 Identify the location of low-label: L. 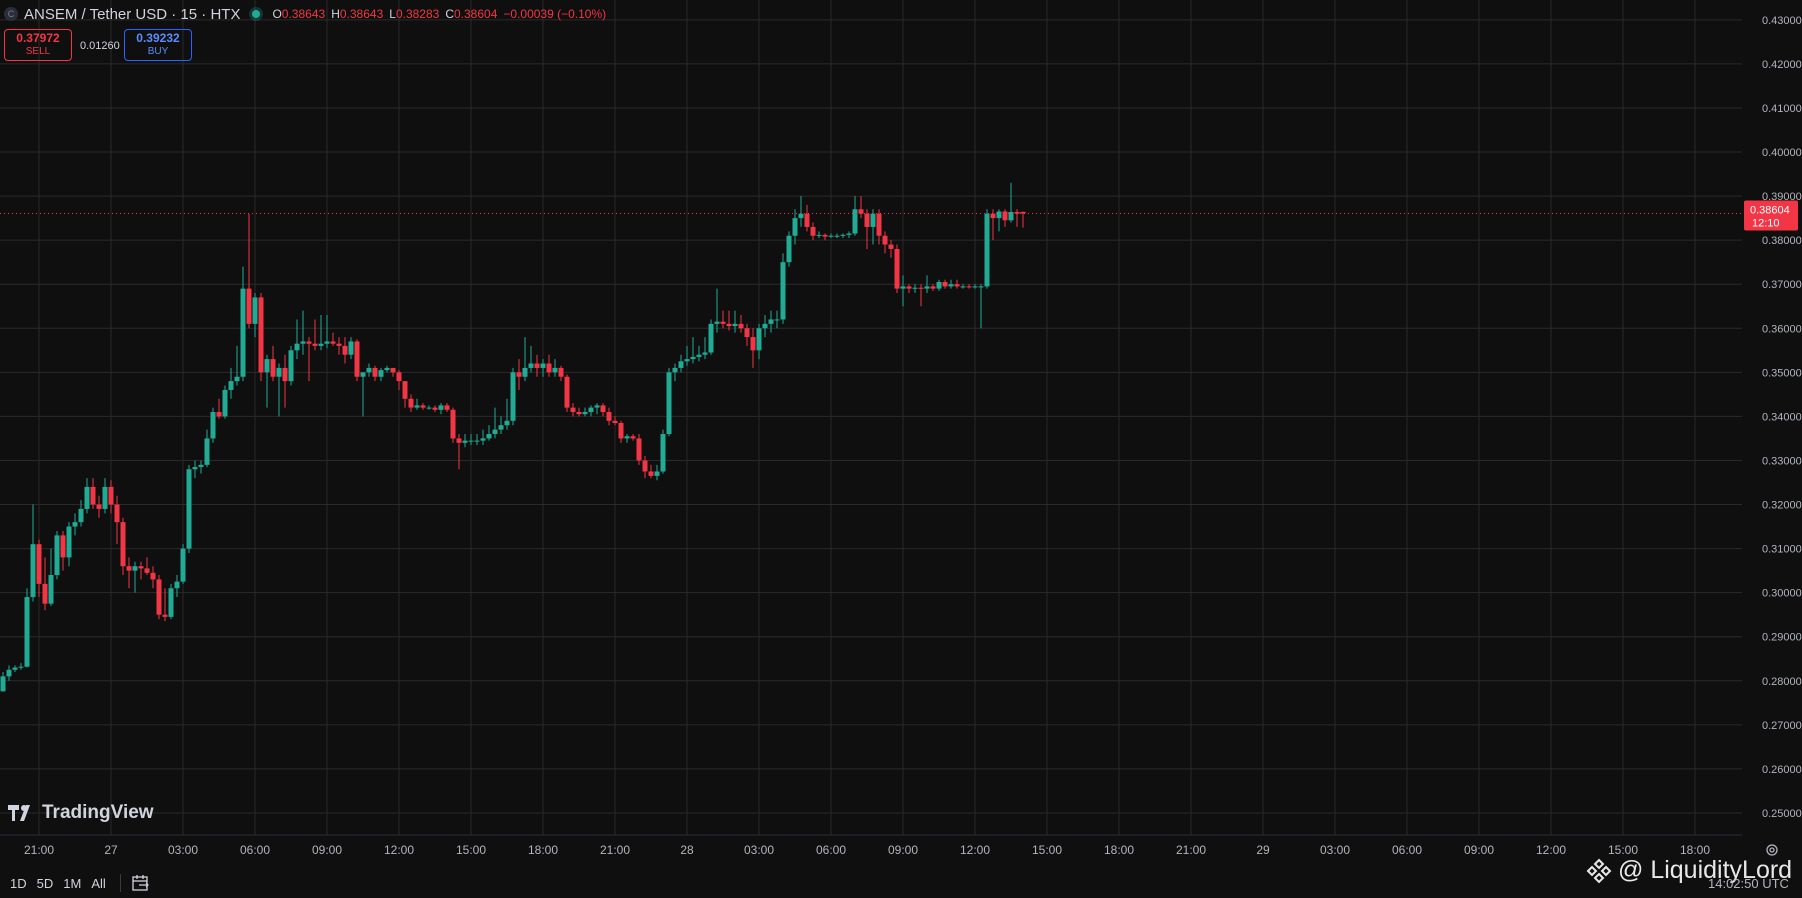
(392, 14).